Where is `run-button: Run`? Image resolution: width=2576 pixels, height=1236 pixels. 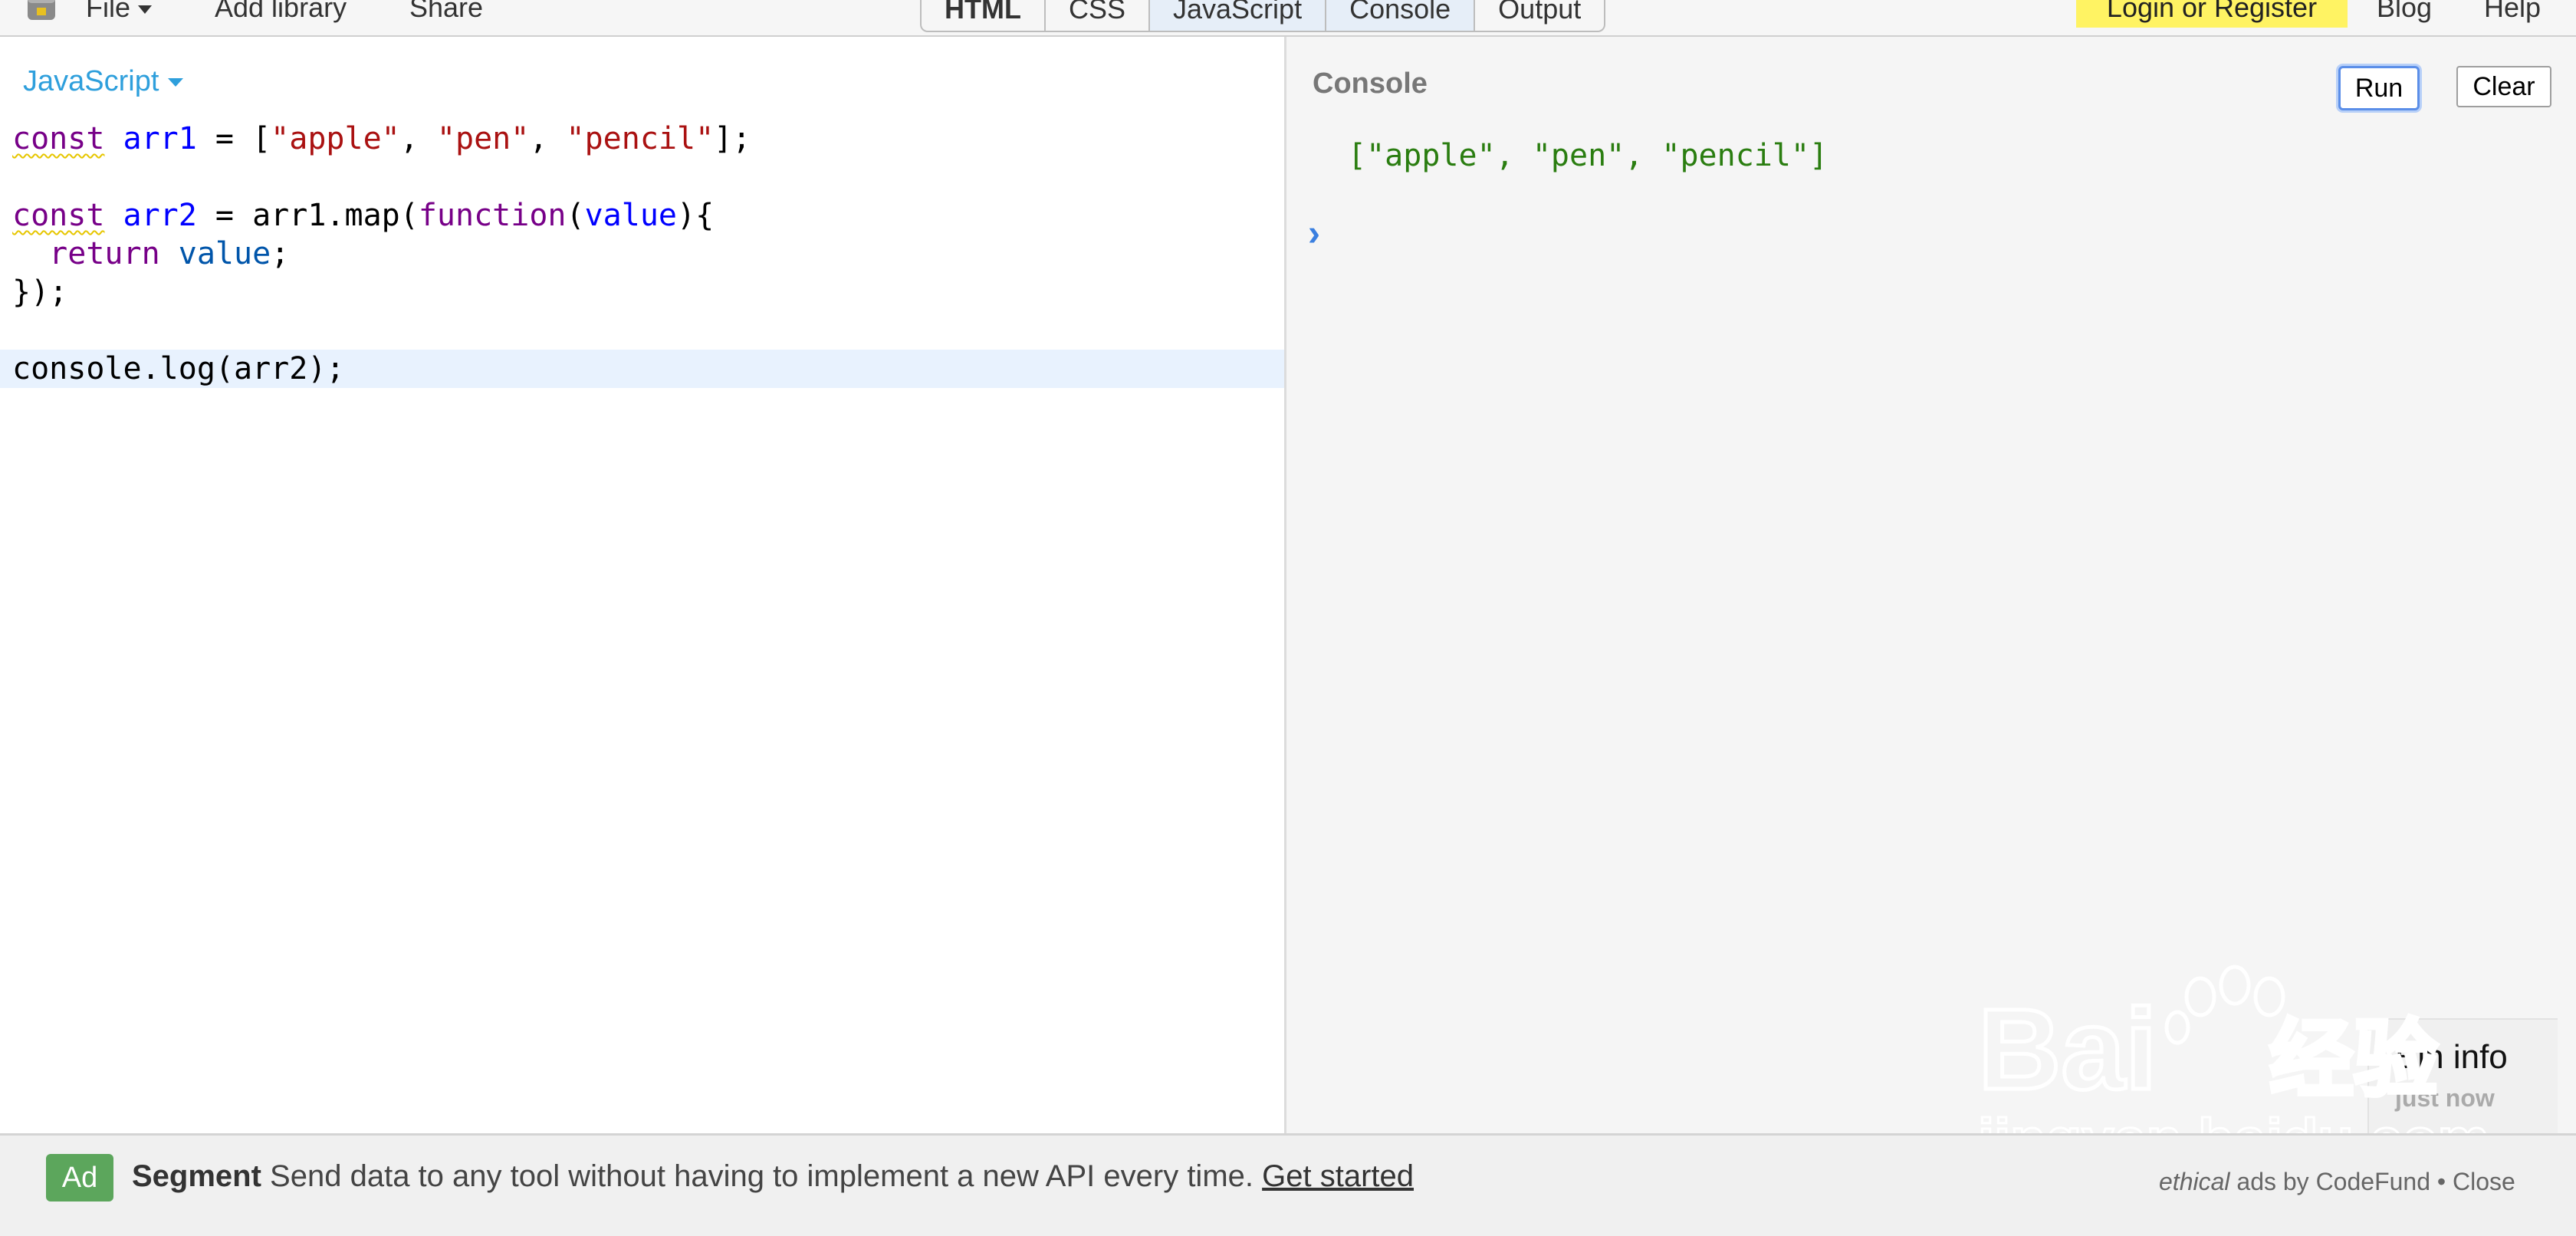
run-button: Run is located at coordinates (2379, 88).